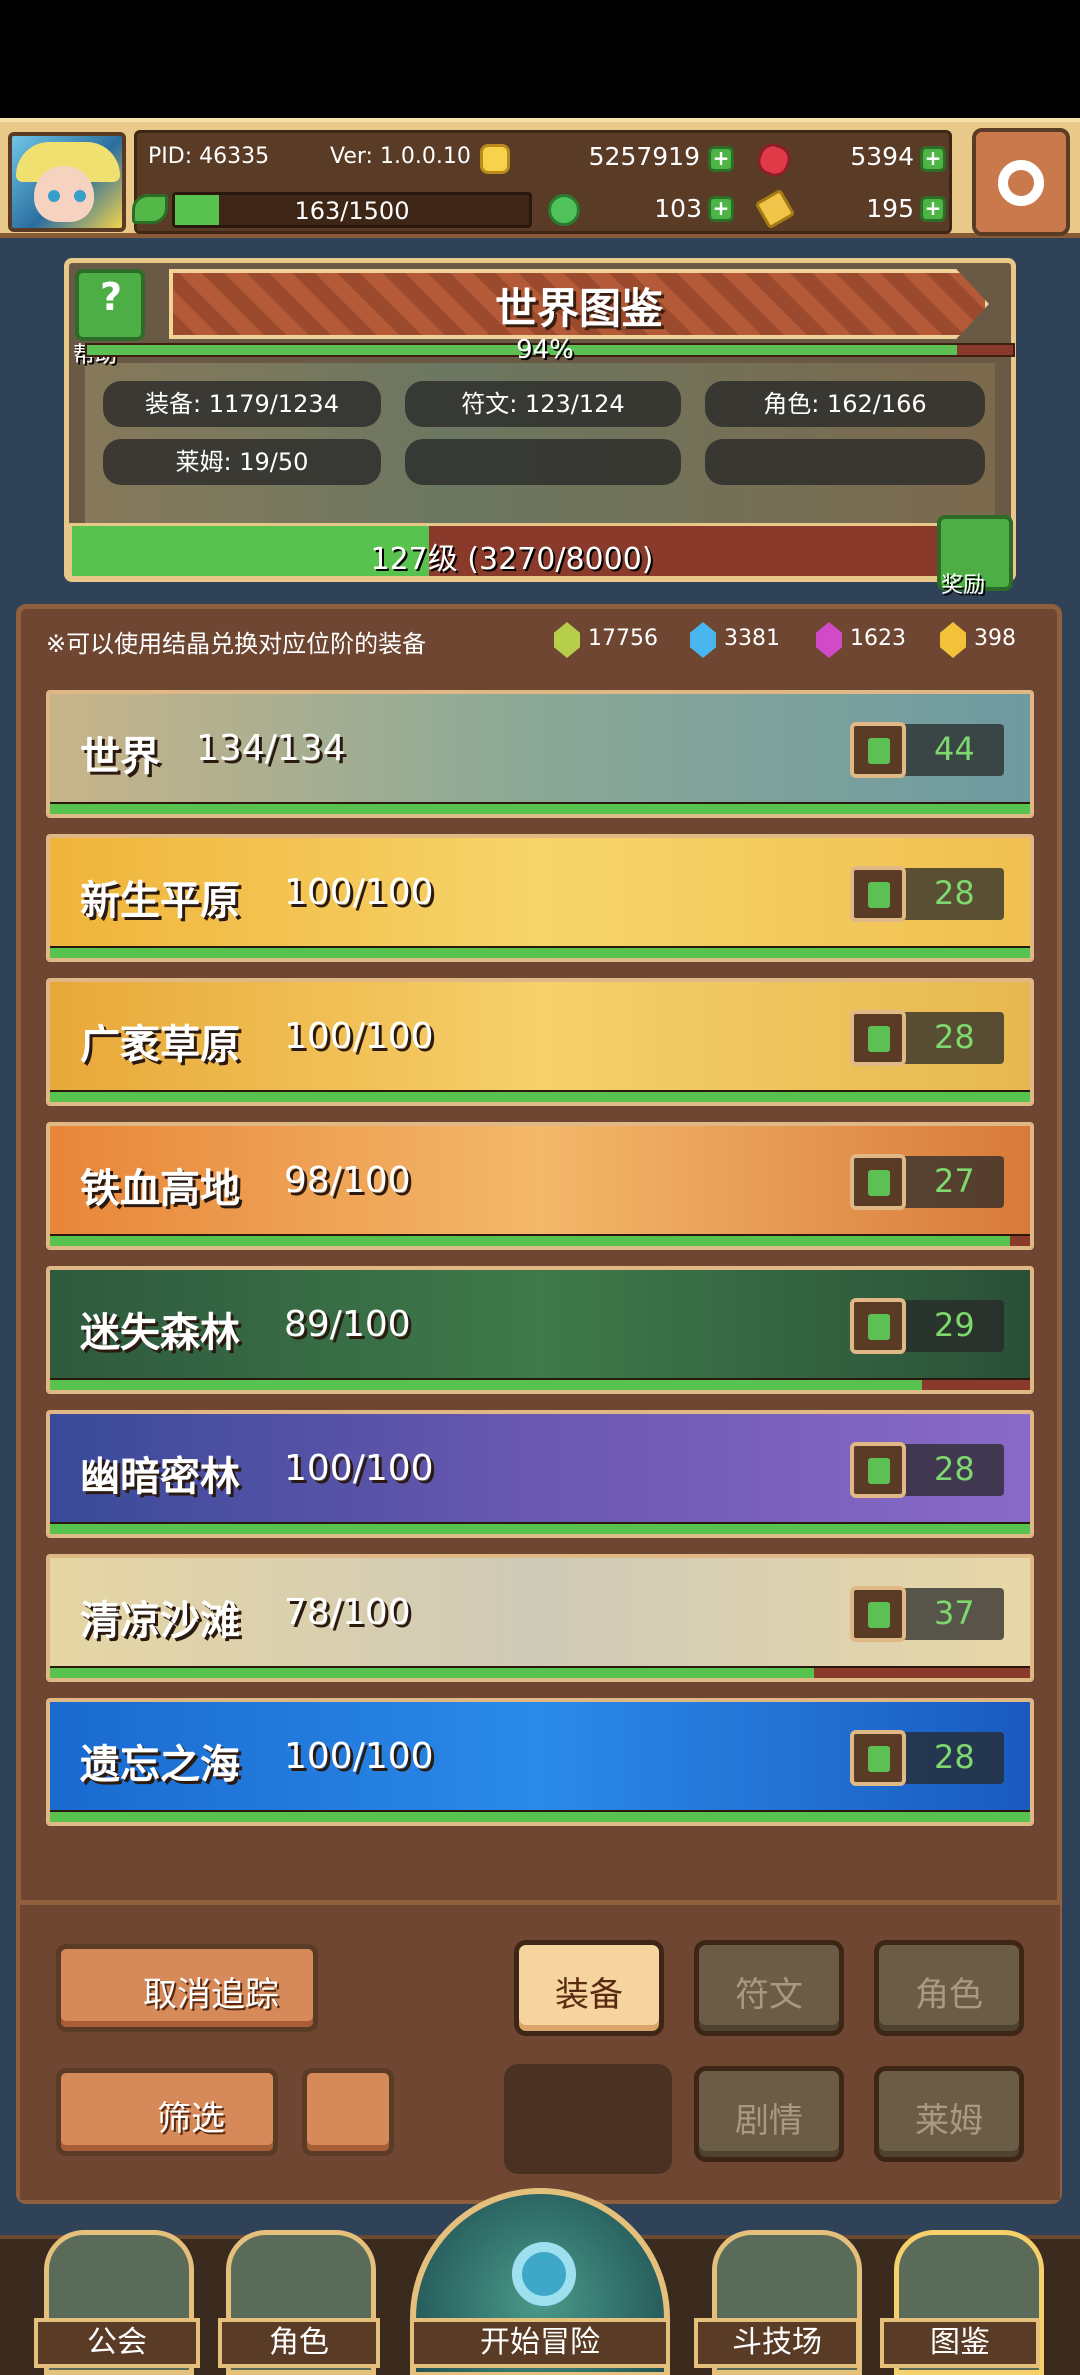 This screenshot has width=1080, height=2375. Describe the element at coordinates (589, 1995) in the screenshot. I see `tab-equipment-label: 装备` at that location.